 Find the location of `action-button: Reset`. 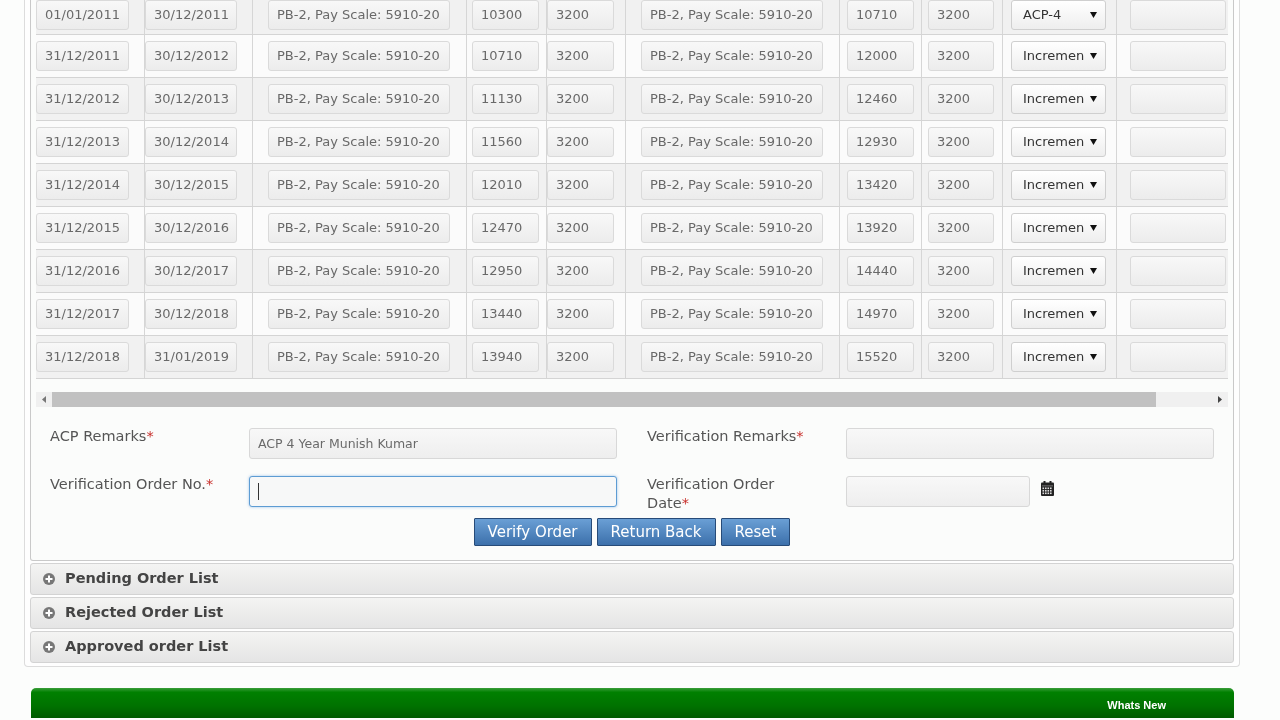

action-button: Reset is located at coordinates (755, 532).